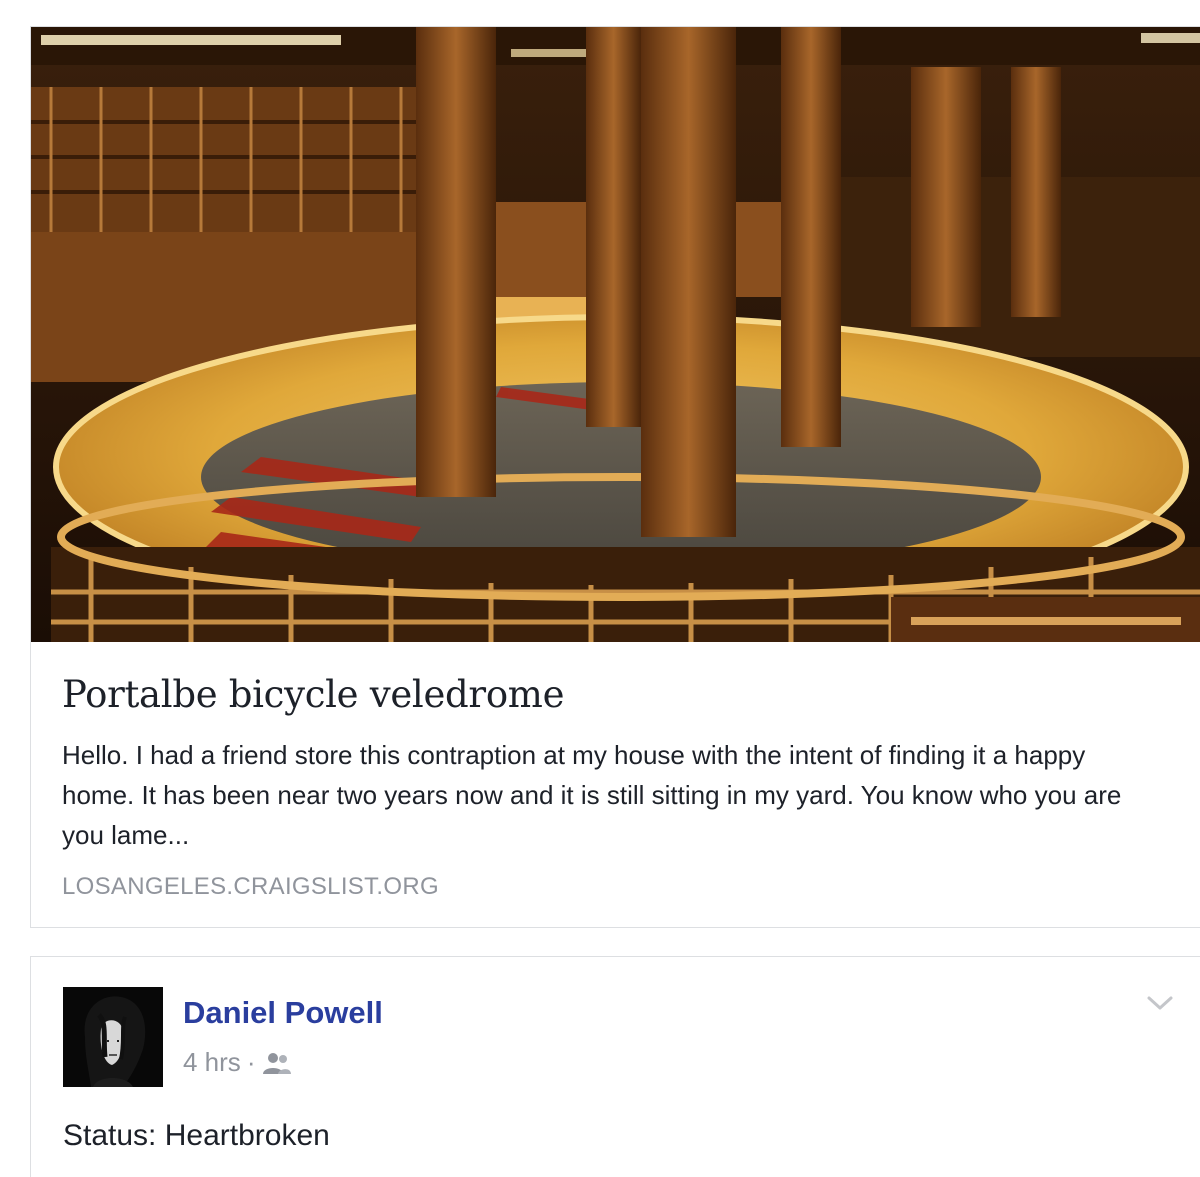 This screenshot has height=1177, width=1200. What do you see at coordinates (313, 694) in the screenshot?
I see `link-title: Portalbe bicycle veledrome` at bounding box center [313, 694].